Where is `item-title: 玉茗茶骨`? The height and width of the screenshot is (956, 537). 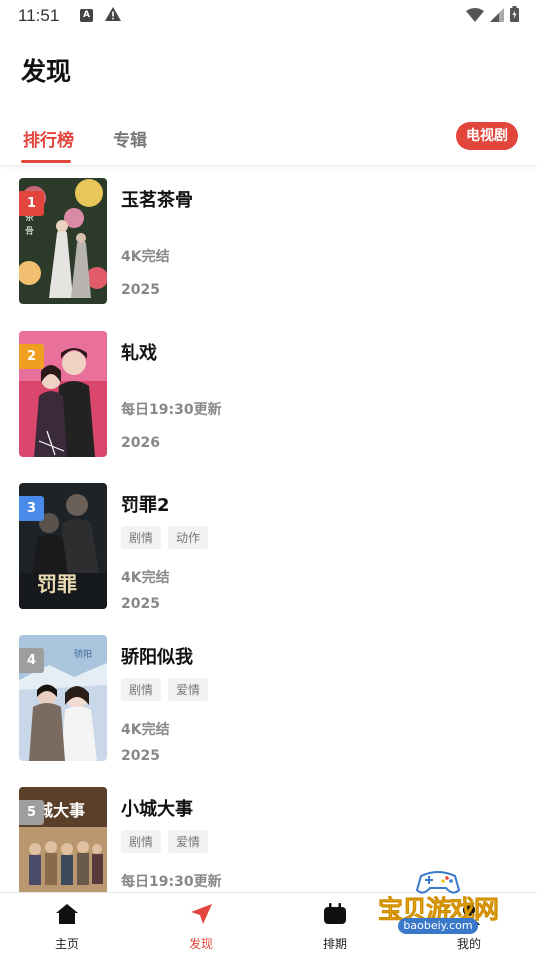 item-title: 玉茗茶骨 is located at coordinates (157, 200).